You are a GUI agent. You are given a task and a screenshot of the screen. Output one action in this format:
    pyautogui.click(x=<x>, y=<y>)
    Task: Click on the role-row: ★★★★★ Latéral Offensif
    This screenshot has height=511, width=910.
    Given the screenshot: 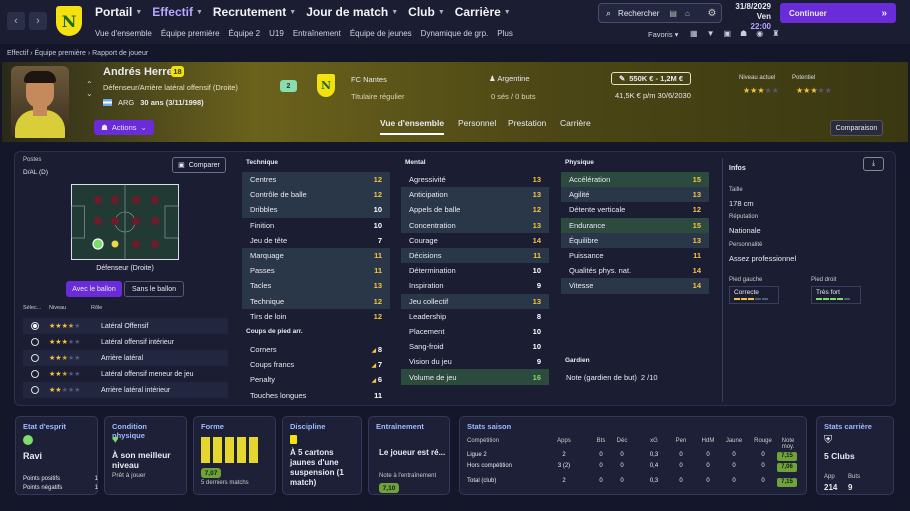 What is the action you would take?
    pyautogui.click(x=125, y=326)
    